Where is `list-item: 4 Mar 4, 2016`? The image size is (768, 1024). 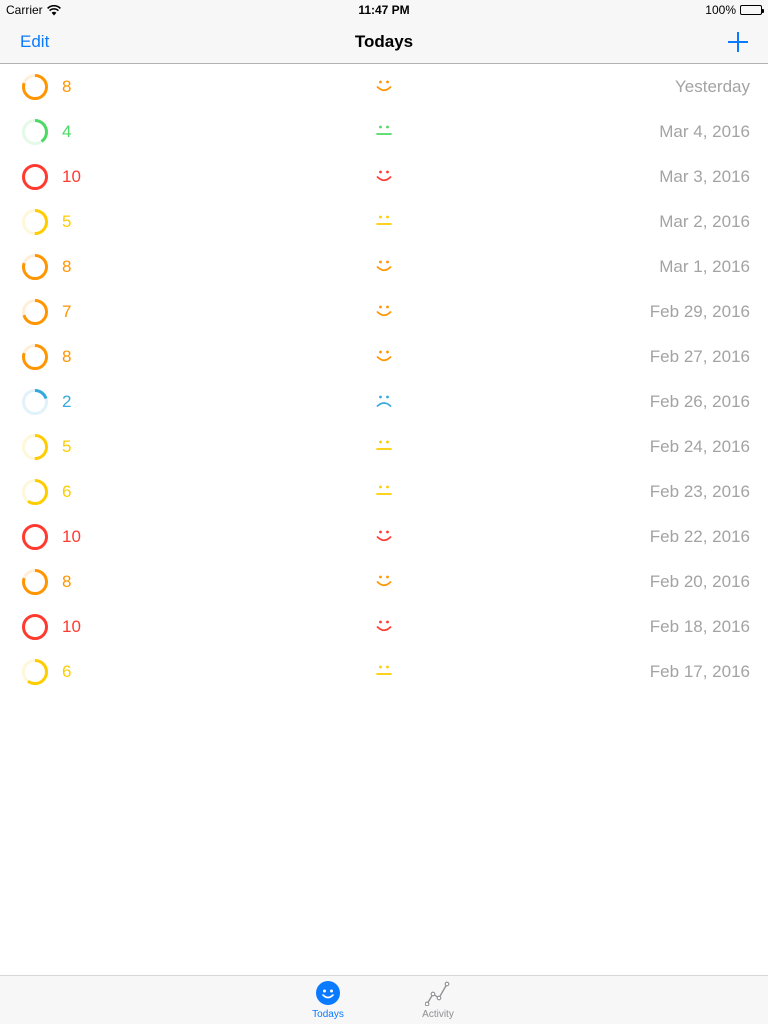 list-item: 4 Mar 4, 2016 is located at coordinates (384, 131).